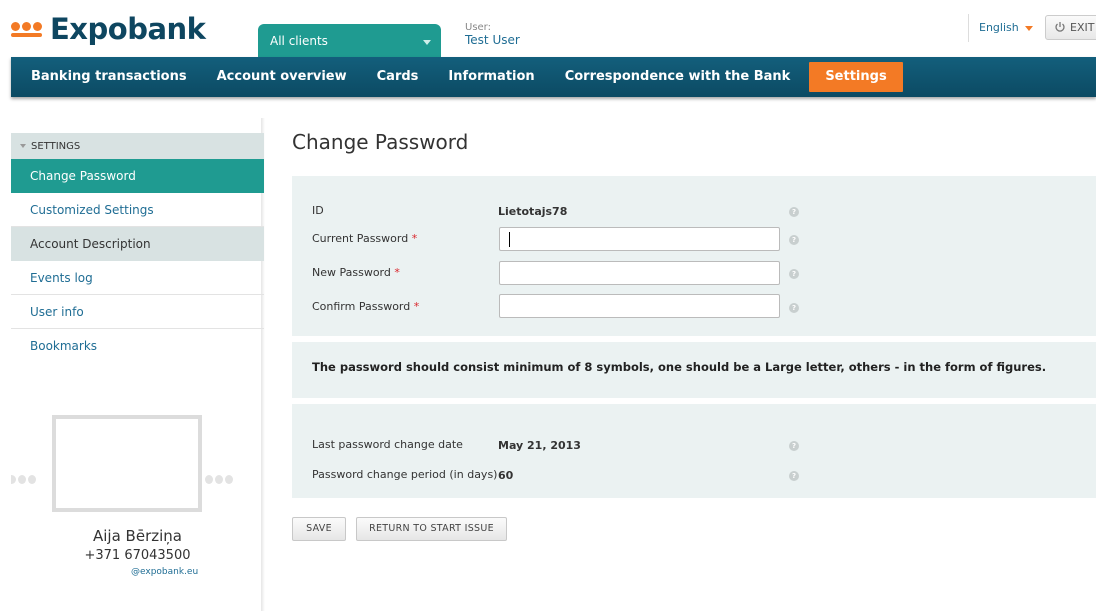  I want to click on change-period-value: 60, so click(506, 475).